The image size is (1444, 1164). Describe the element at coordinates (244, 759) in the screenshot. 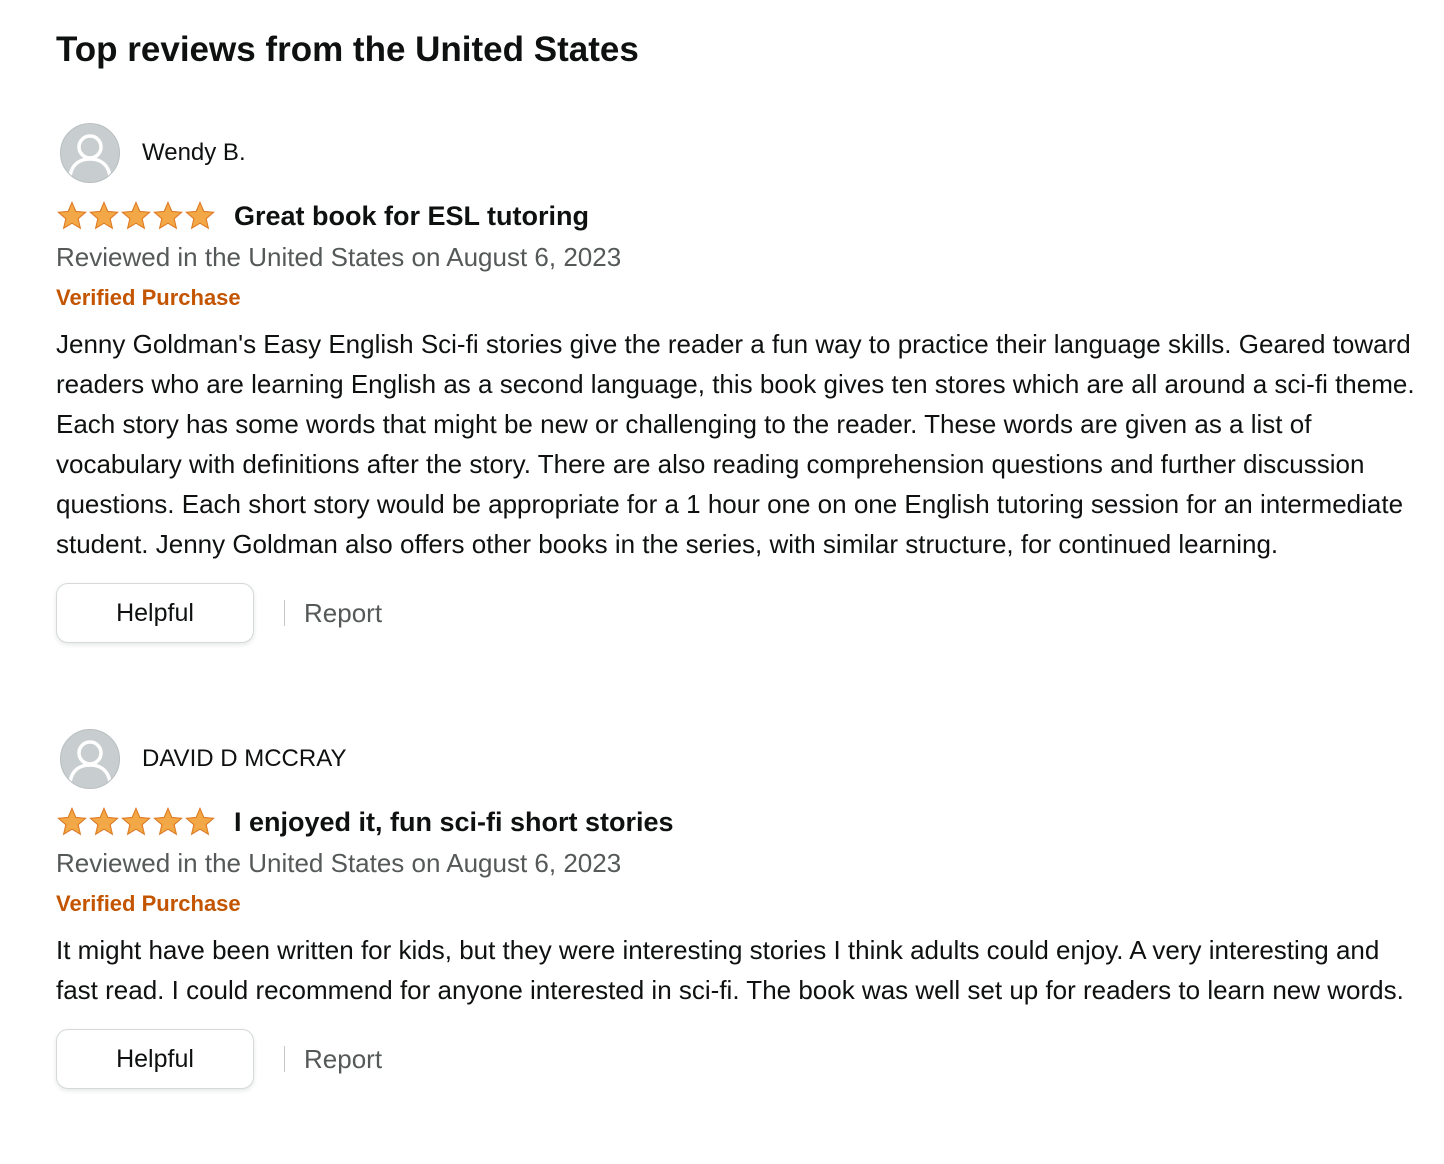

I see `reviewer-name: DAVID D MCCRAY` at that location.